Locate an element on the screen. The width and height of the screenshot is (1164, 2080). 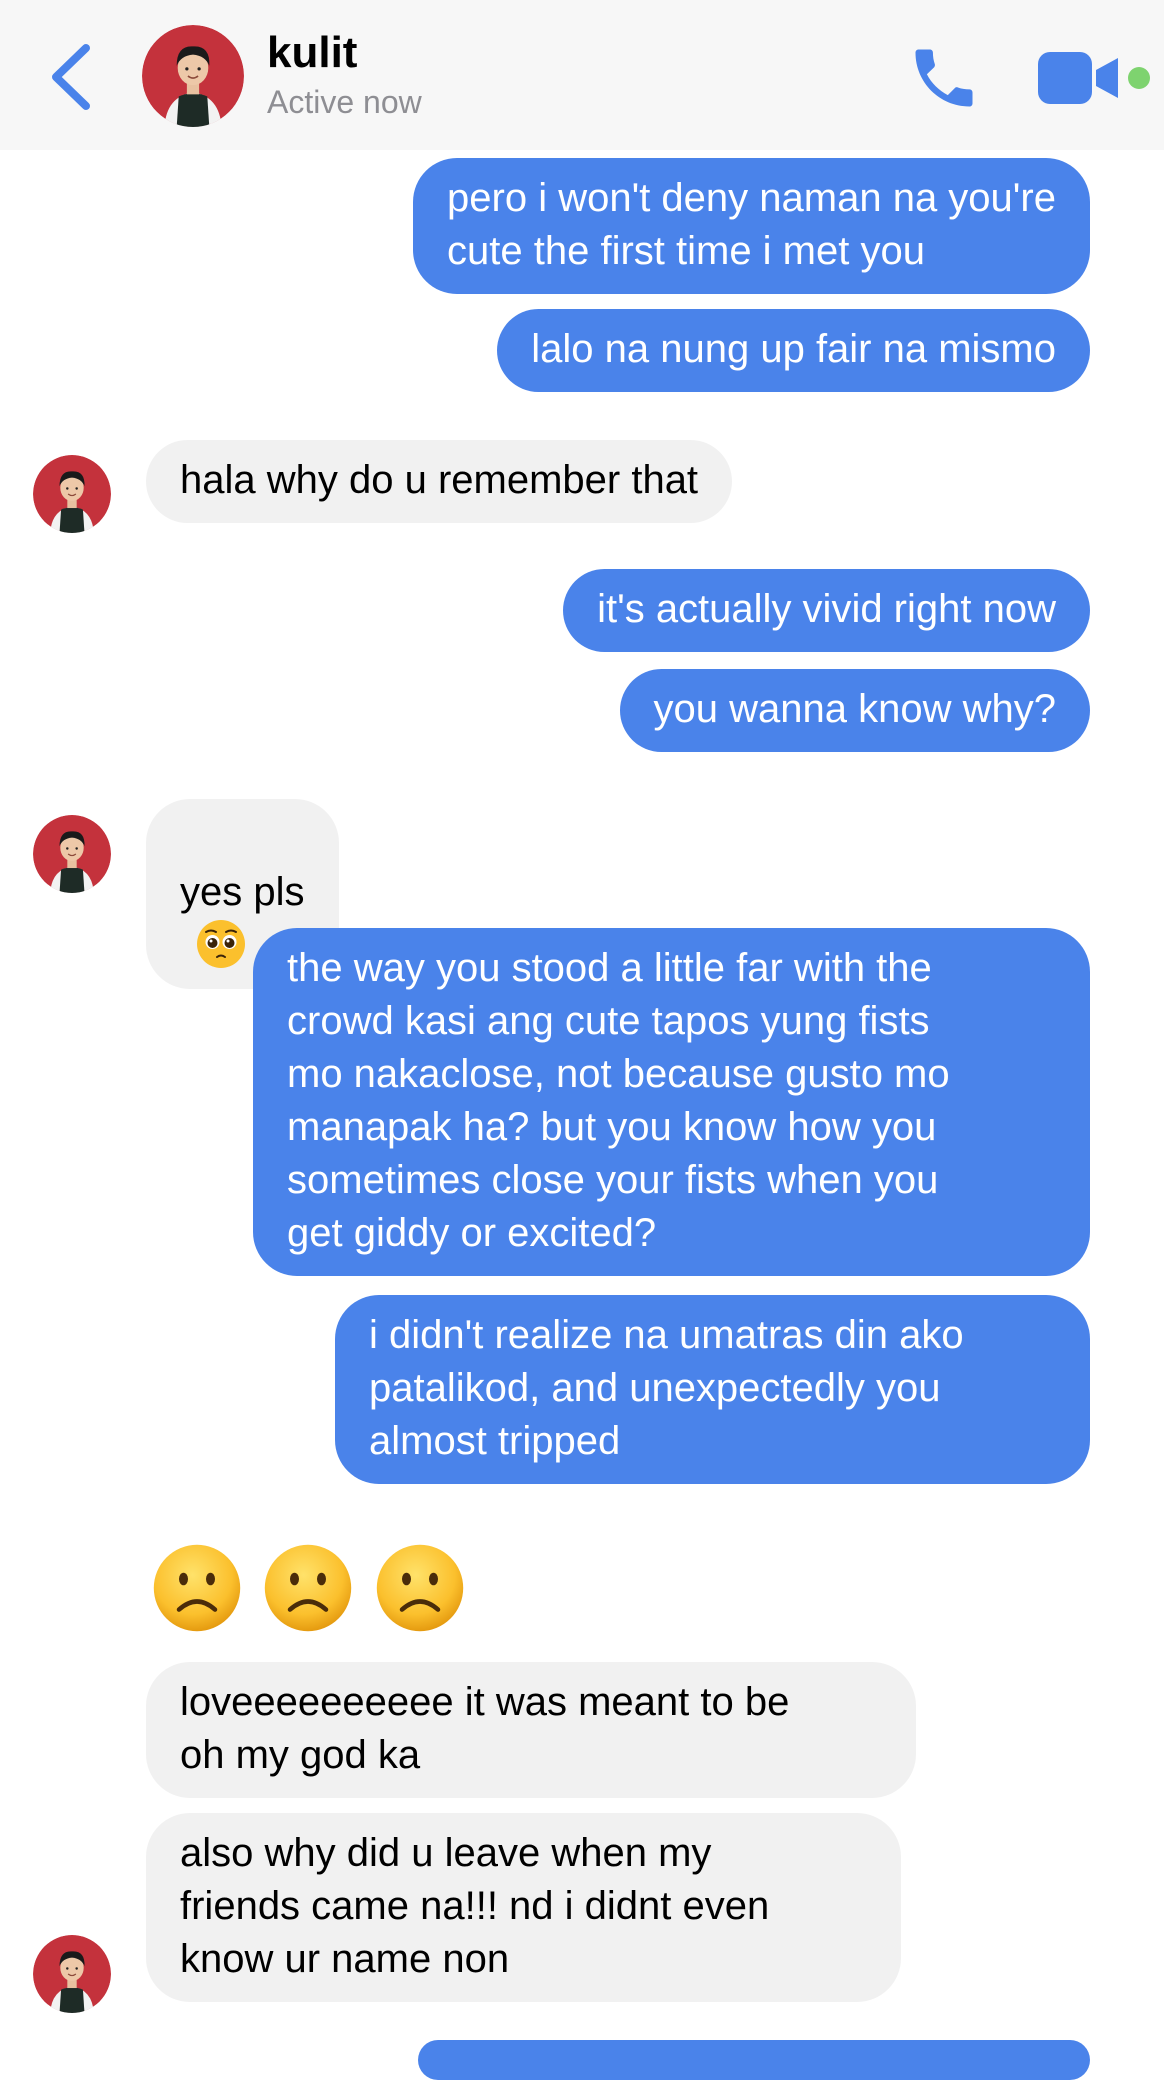
message-bubble-received: hala why do u remember that is located at coordinates (439, 481).